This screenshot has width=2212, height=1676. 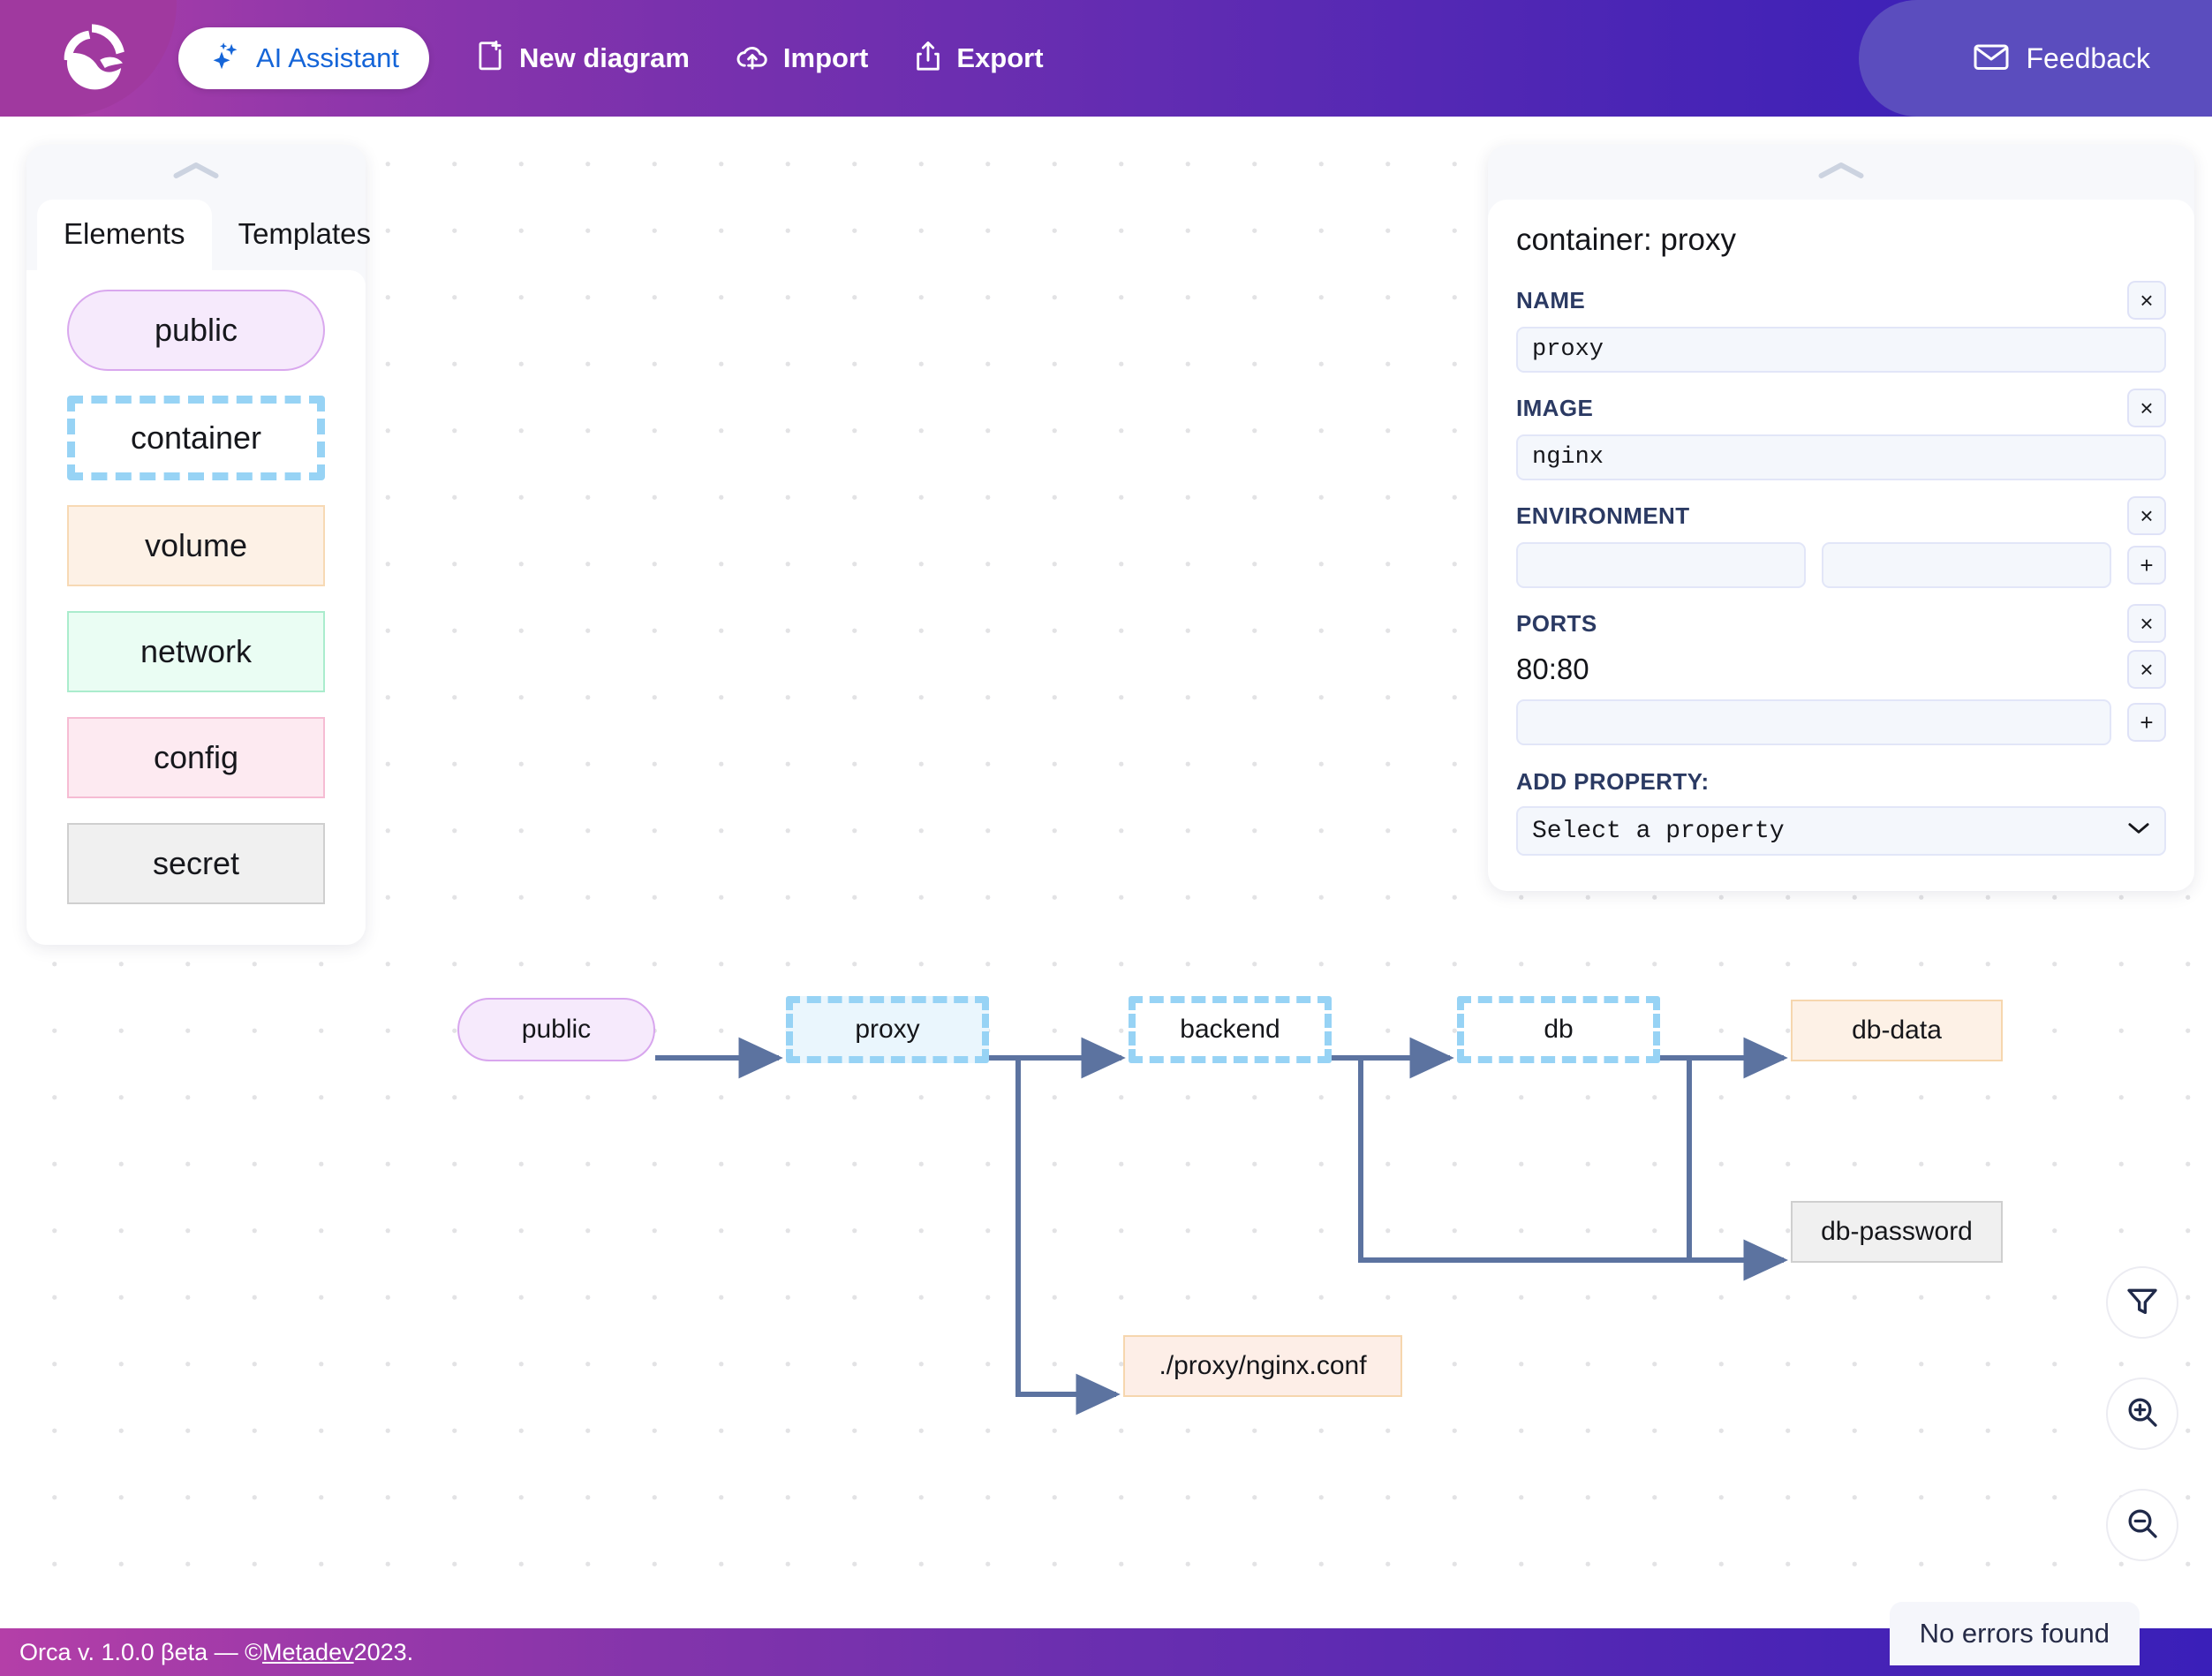 I want to click on panel-tabs: Elements Templates, so click(x=198, y=235).